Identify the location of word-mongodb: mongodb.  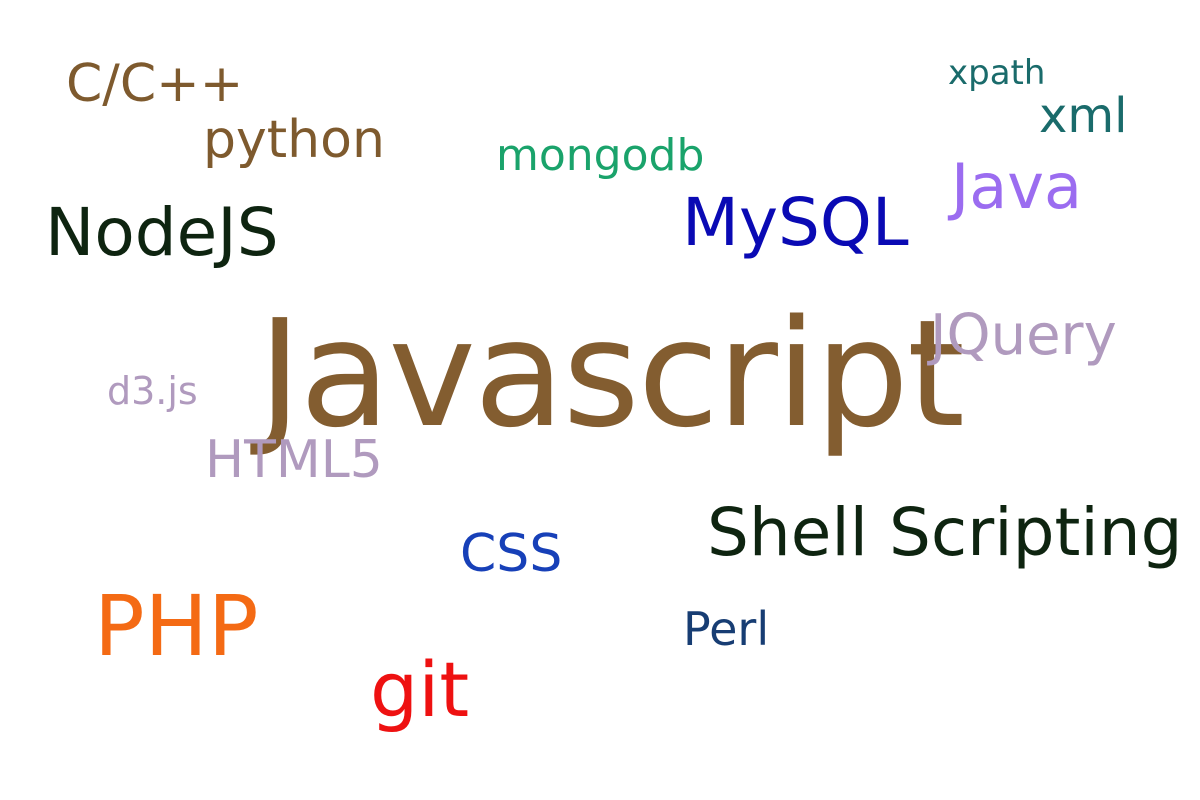
(600, 155).